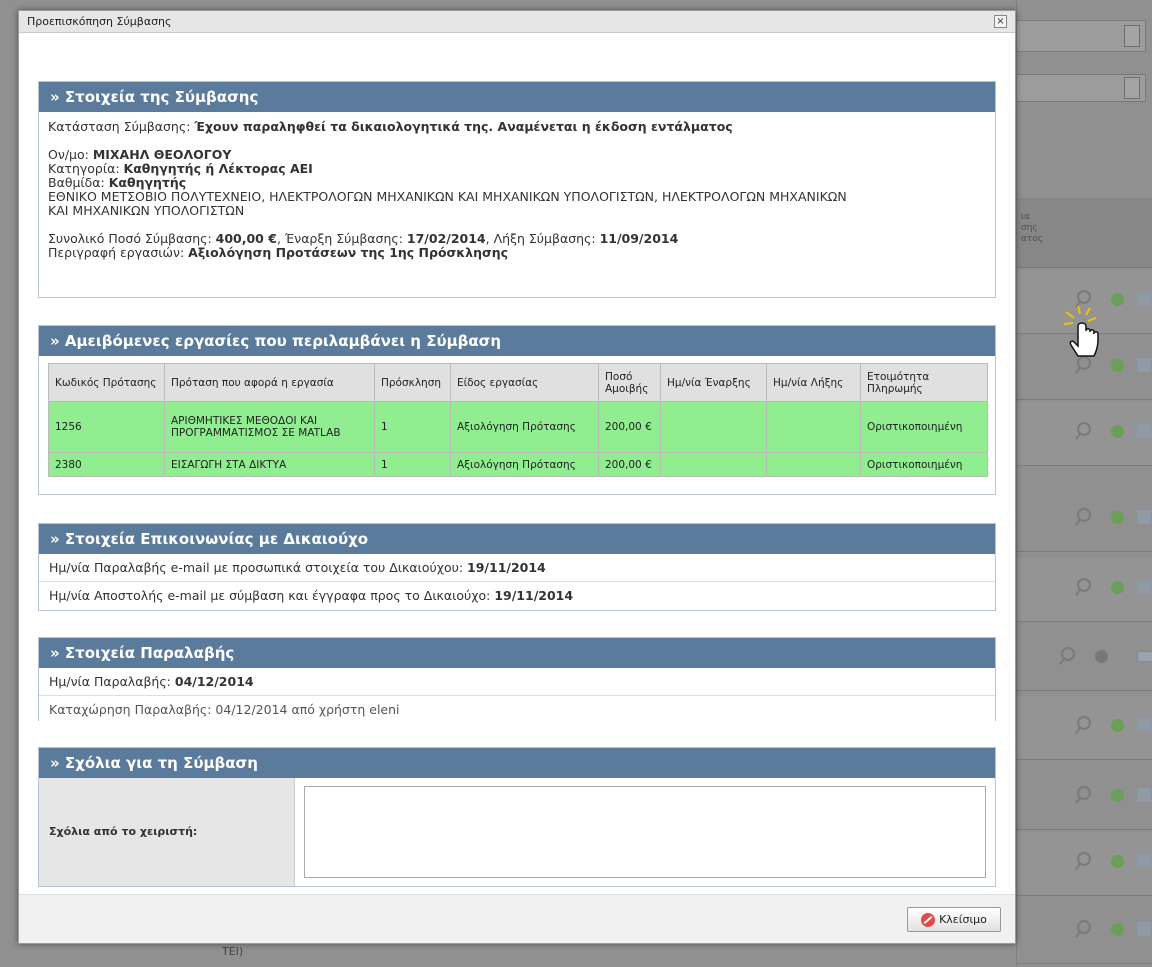  Describe the element at coordinates (121, 126) in the screenshot. I see `label: Κατάσταση Σύμβασης:` at that location.